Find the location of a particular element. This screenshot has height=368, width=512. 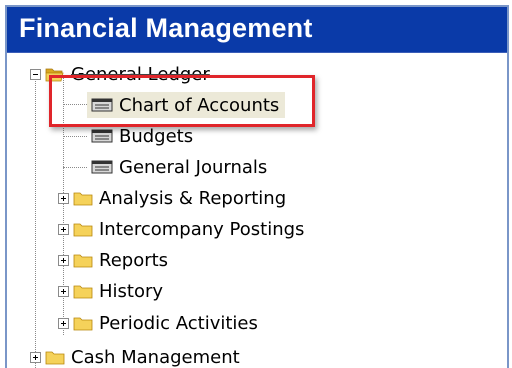

tree-node-analysis-reporting: Analysis & Reporting is located at coordinates (172, 198).